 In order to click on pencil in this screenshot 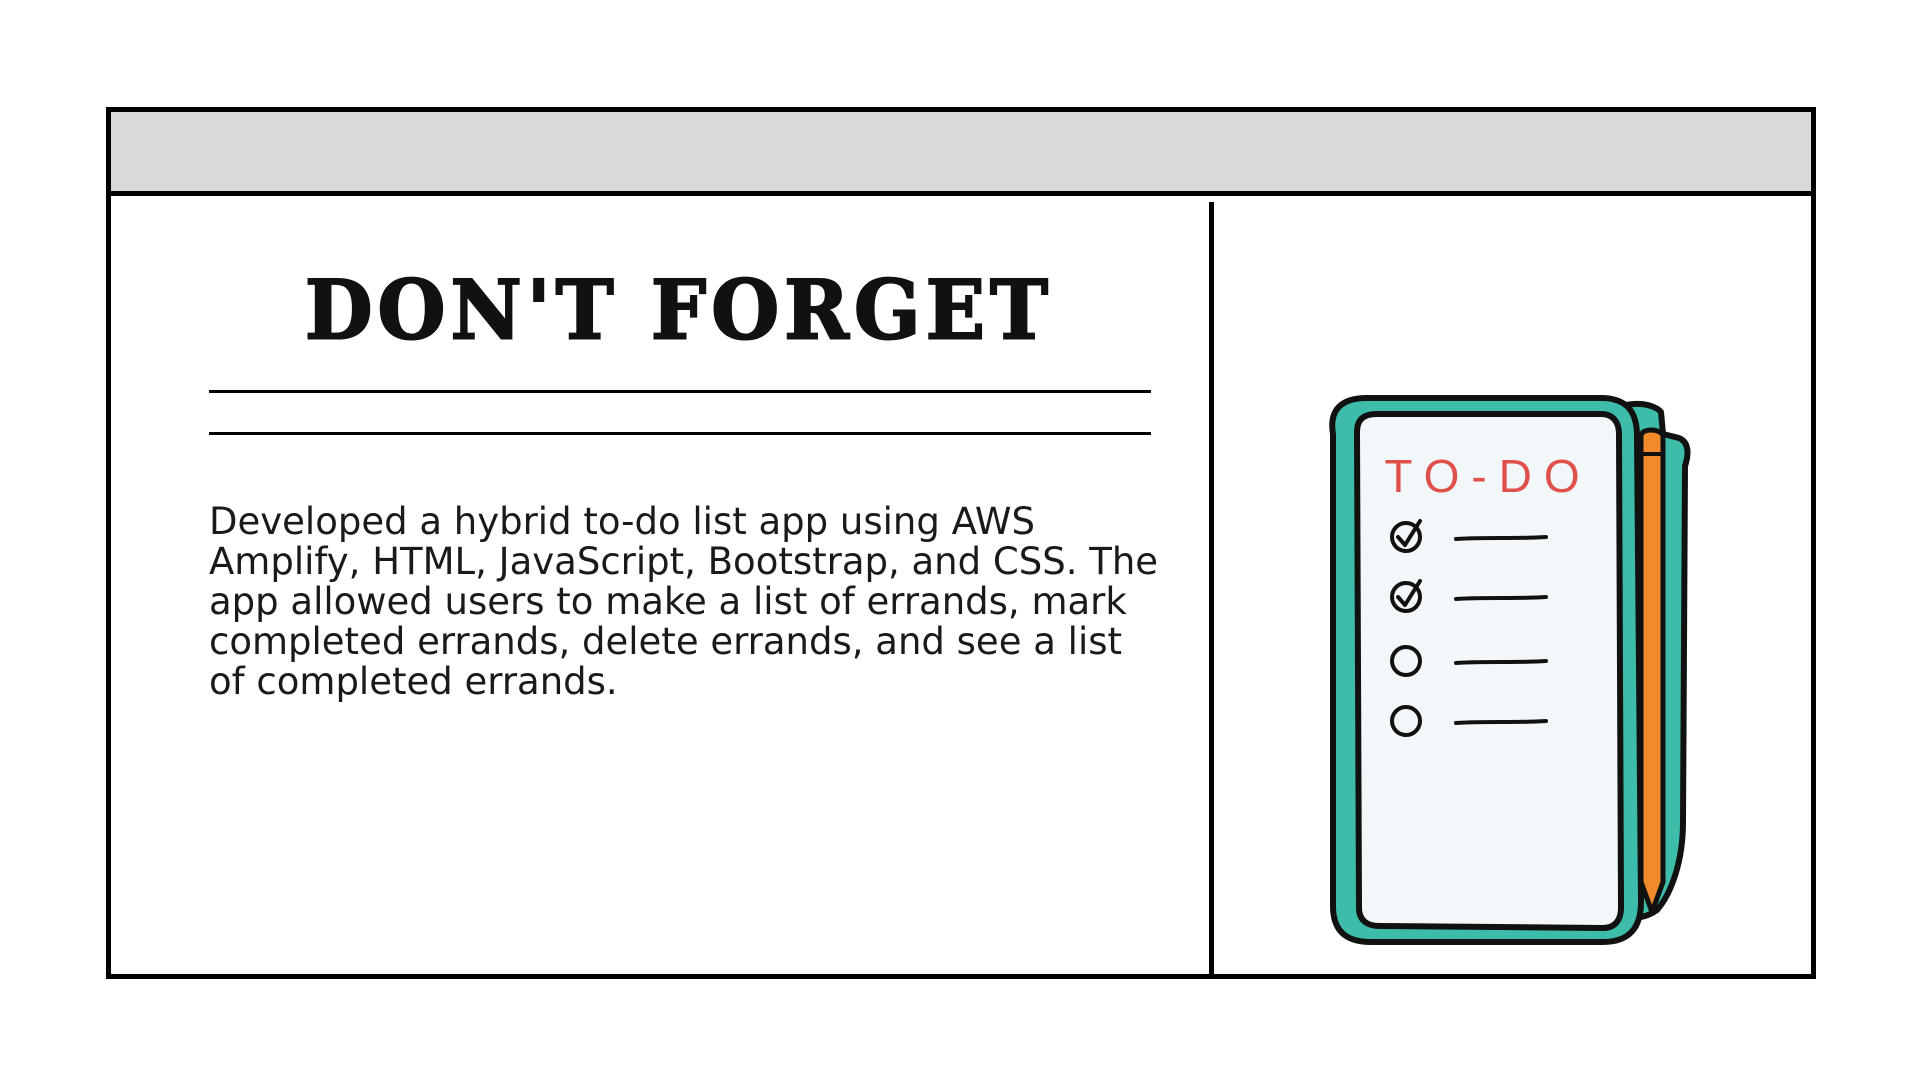, I will do `click(1652, 671)`.